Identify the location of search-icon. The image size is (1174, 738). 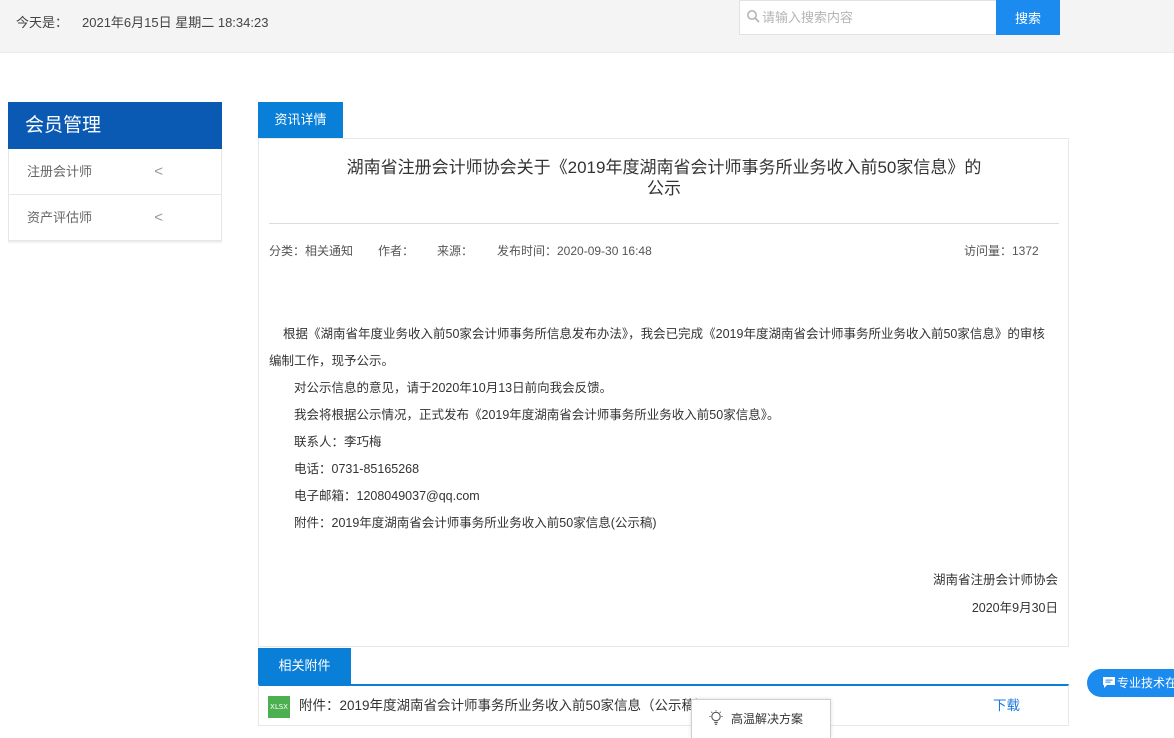
(753, 16).